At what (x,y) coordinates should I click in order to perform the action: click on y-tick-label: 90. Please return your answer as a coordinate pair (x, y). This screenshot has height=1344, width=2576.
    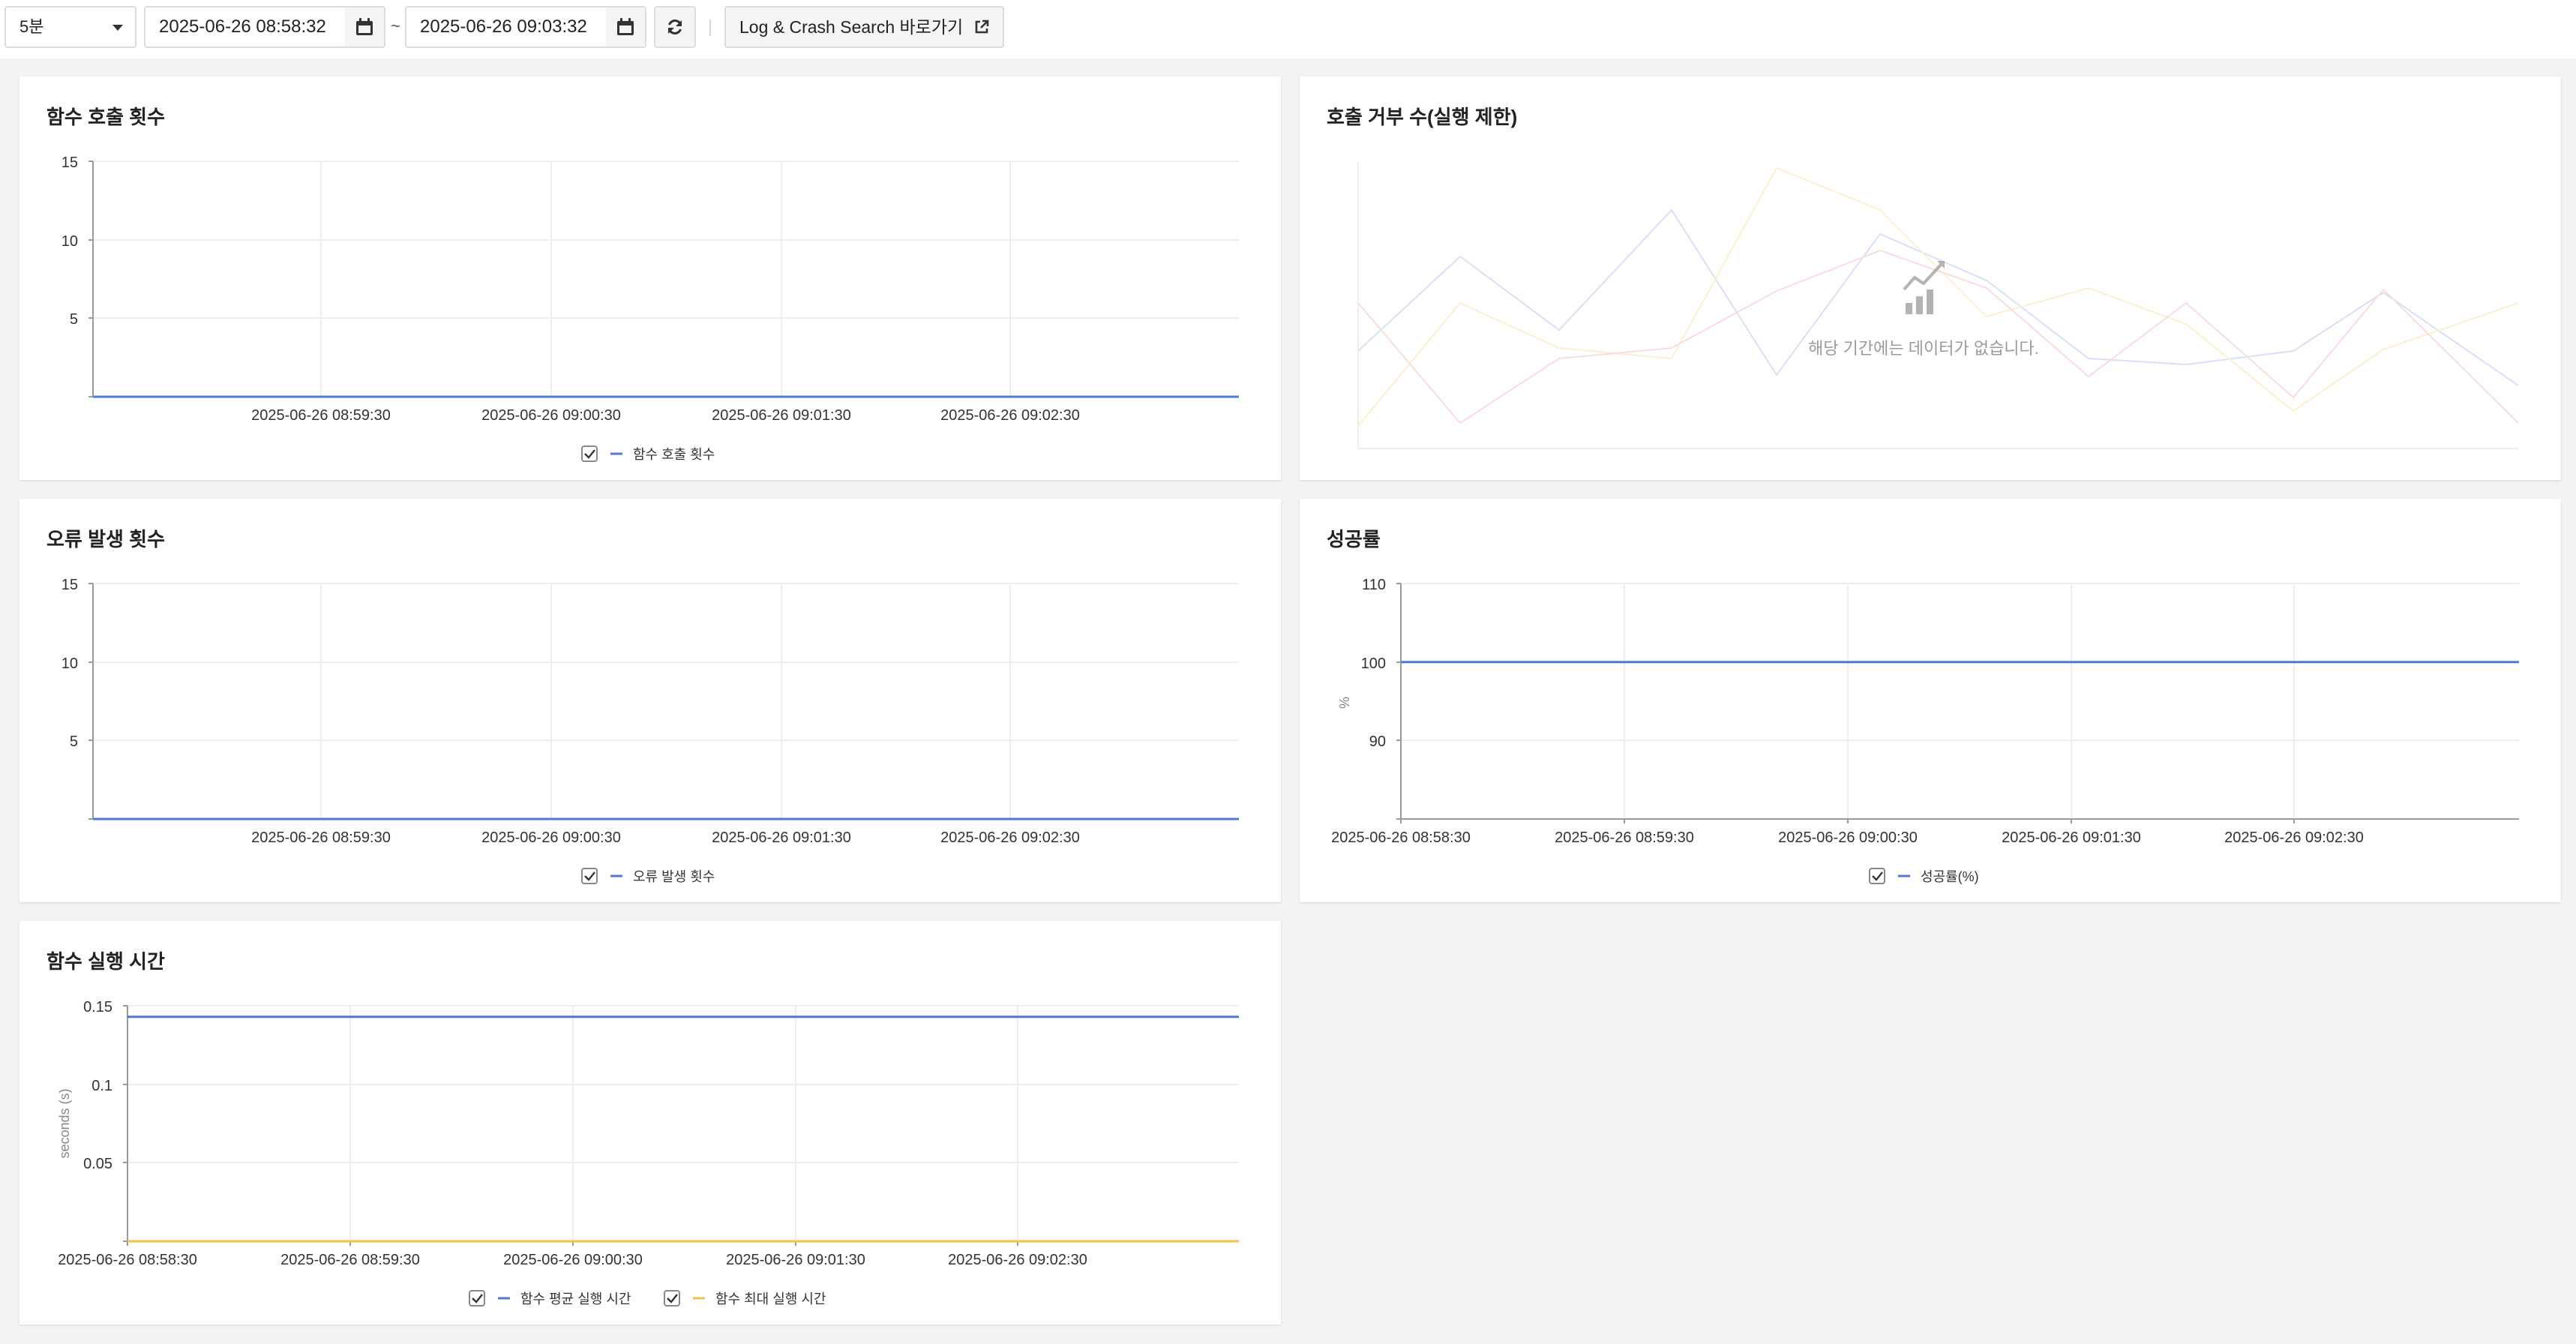
    Looking at the image, I should click on (1378, 742).